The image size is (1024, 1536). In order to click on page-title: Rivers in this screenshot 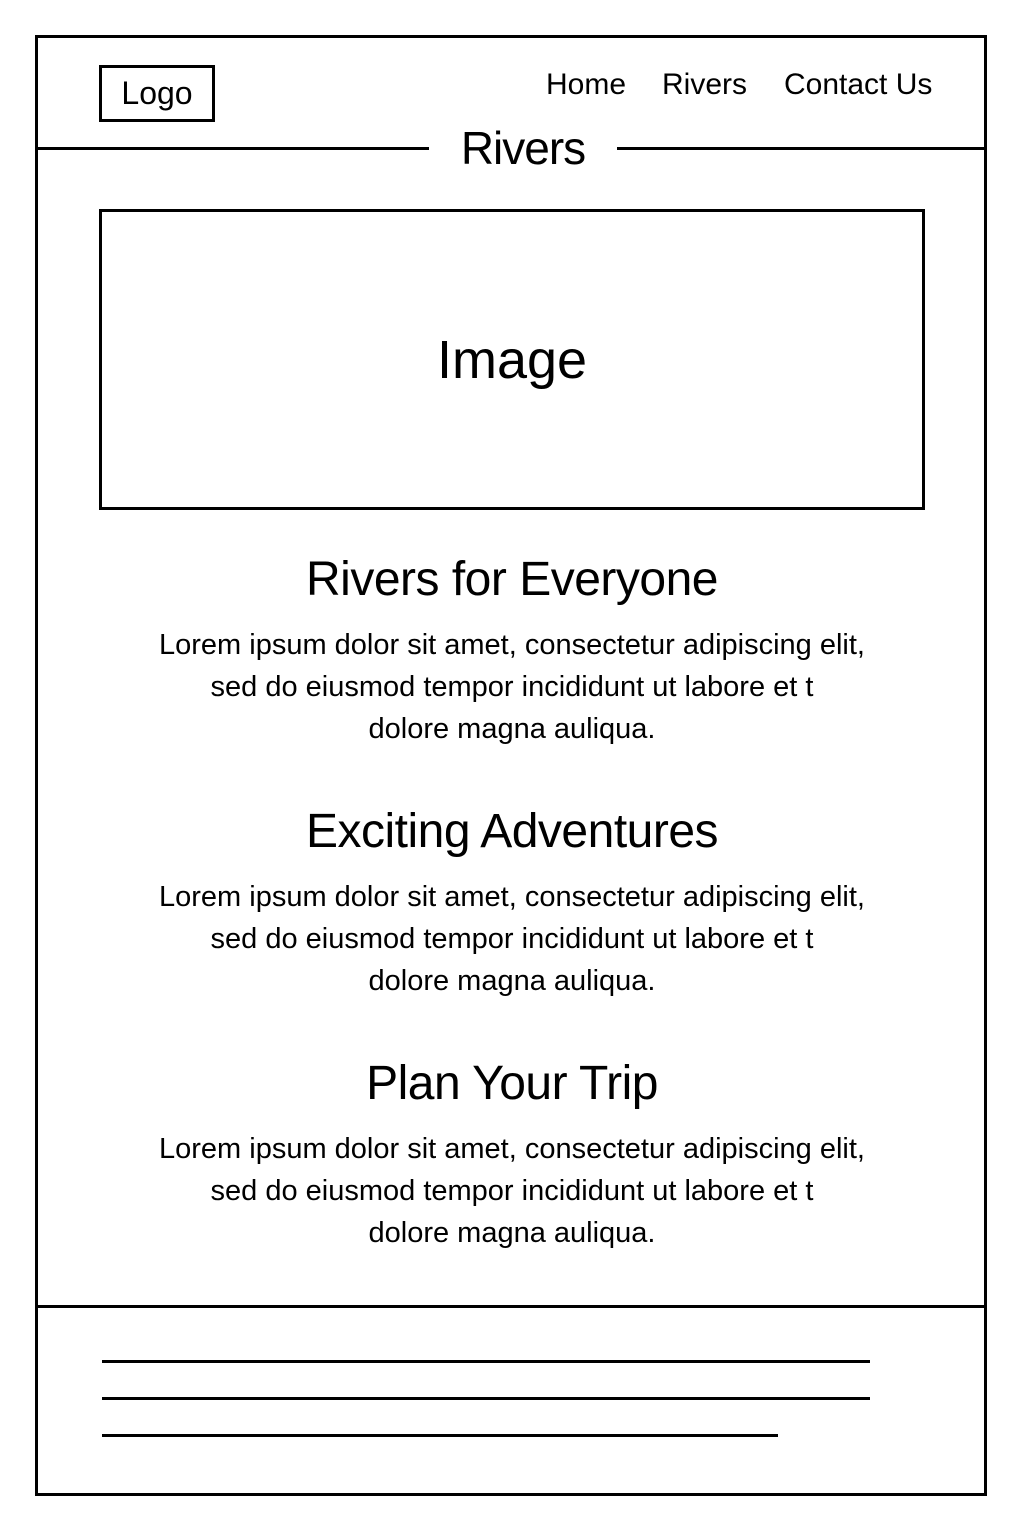, I will do `click(523, 148)`.